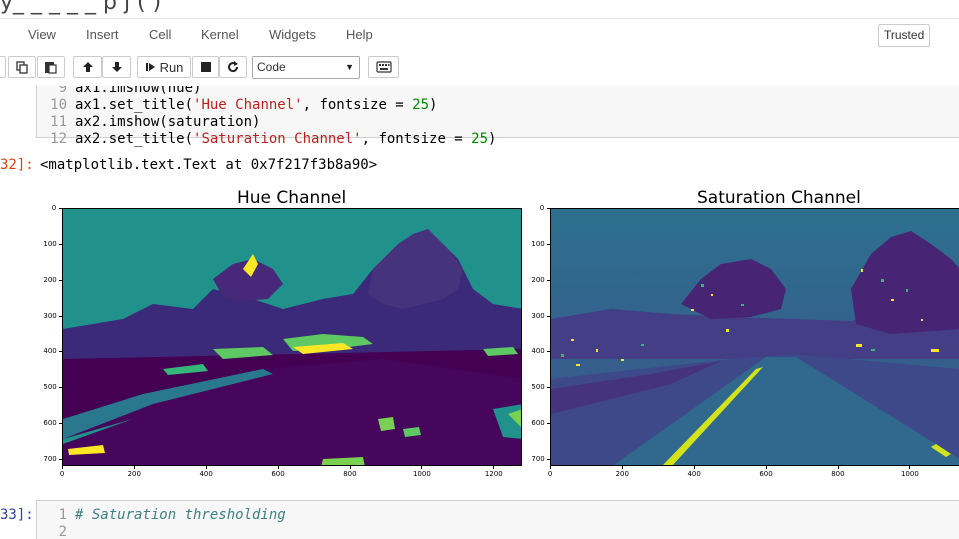 The image size is (959, 539). What do you see at coordinates (497, 519) in the screenshot?
I see `code-cell-input-2: 1 # Saturation thresholding 2` at bounding box center [497, 519].